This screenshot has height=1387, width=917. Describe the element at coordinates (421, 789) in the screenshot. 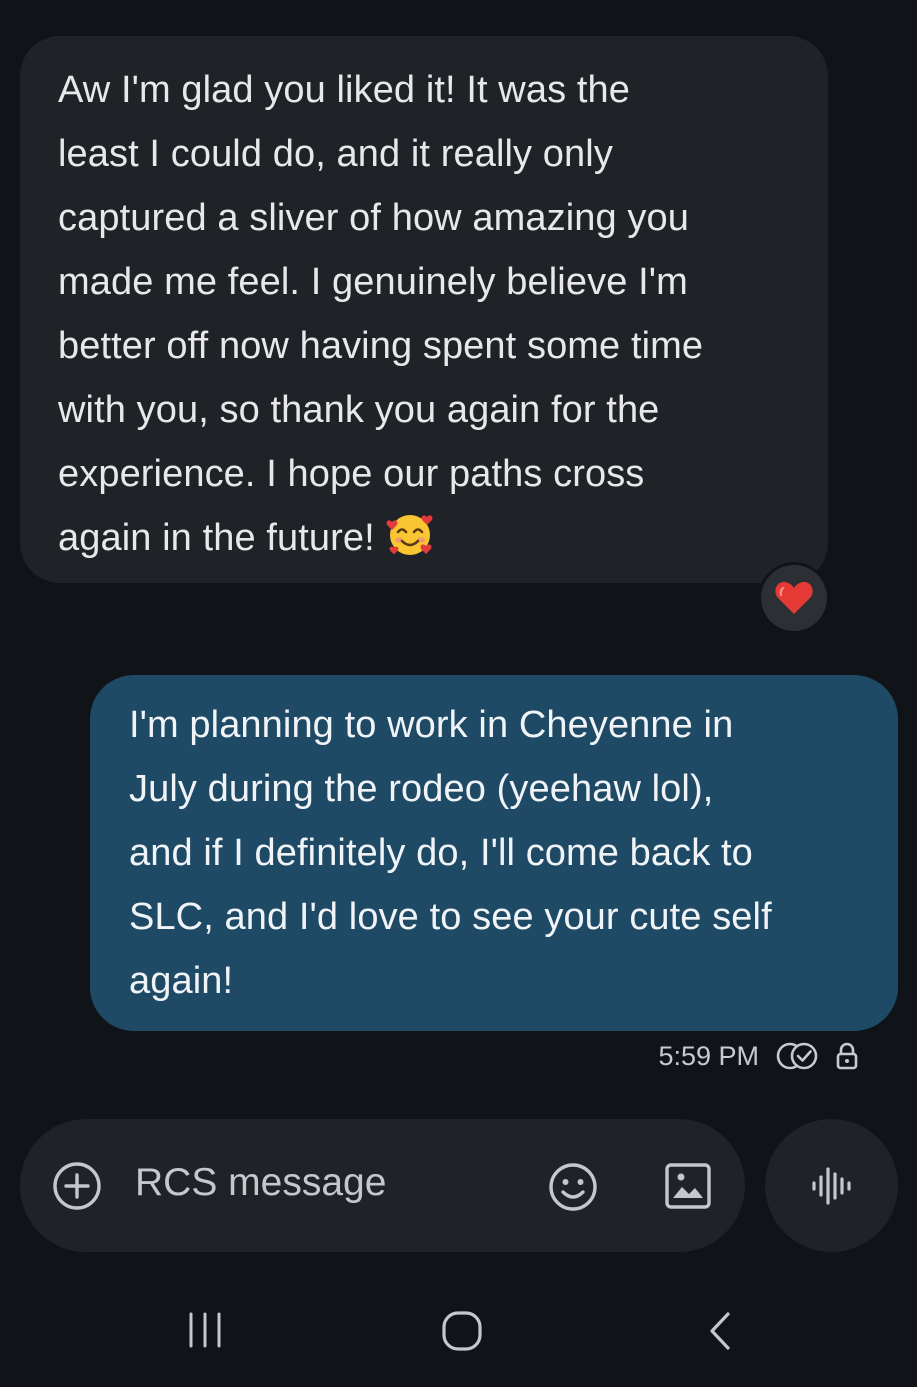

I see `message-line: July during the rodeo (yeehaw lol),` at that location.